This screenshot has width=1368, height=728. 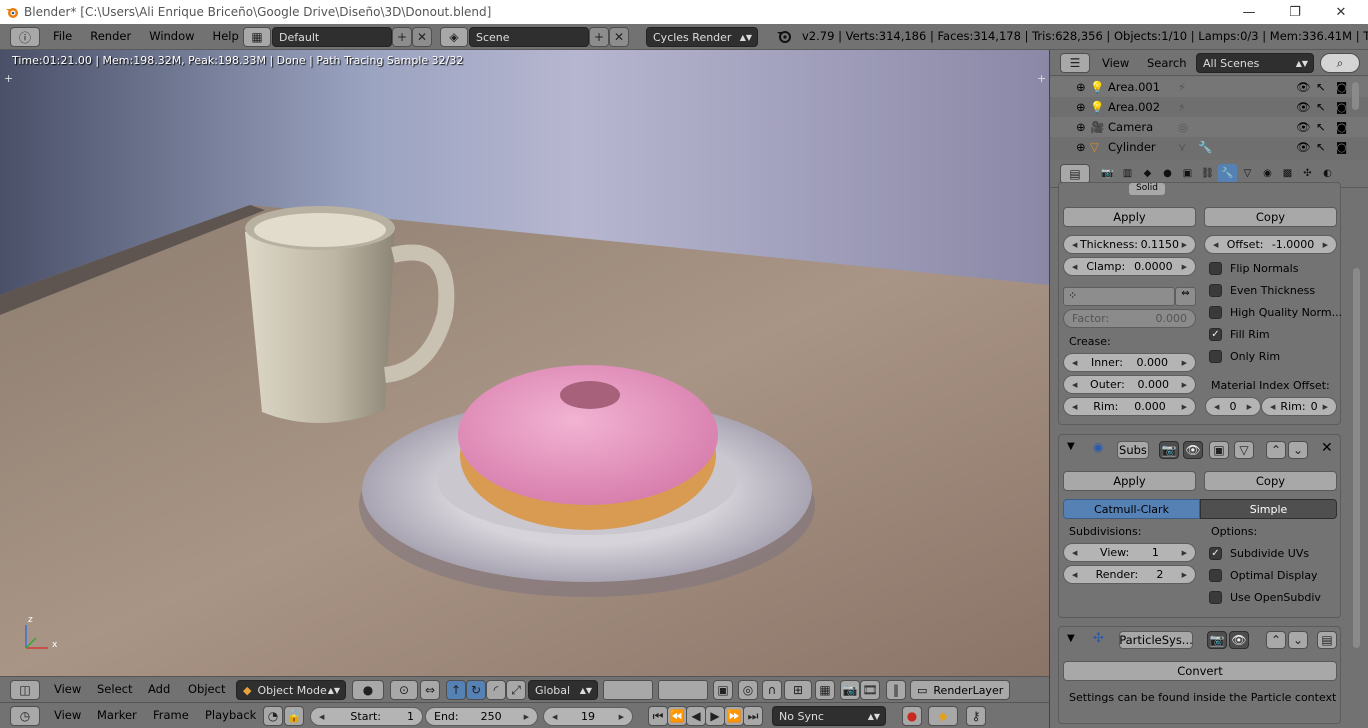 I want to click on vertex-group-field: ⁘, so click(x=1119, y=296).